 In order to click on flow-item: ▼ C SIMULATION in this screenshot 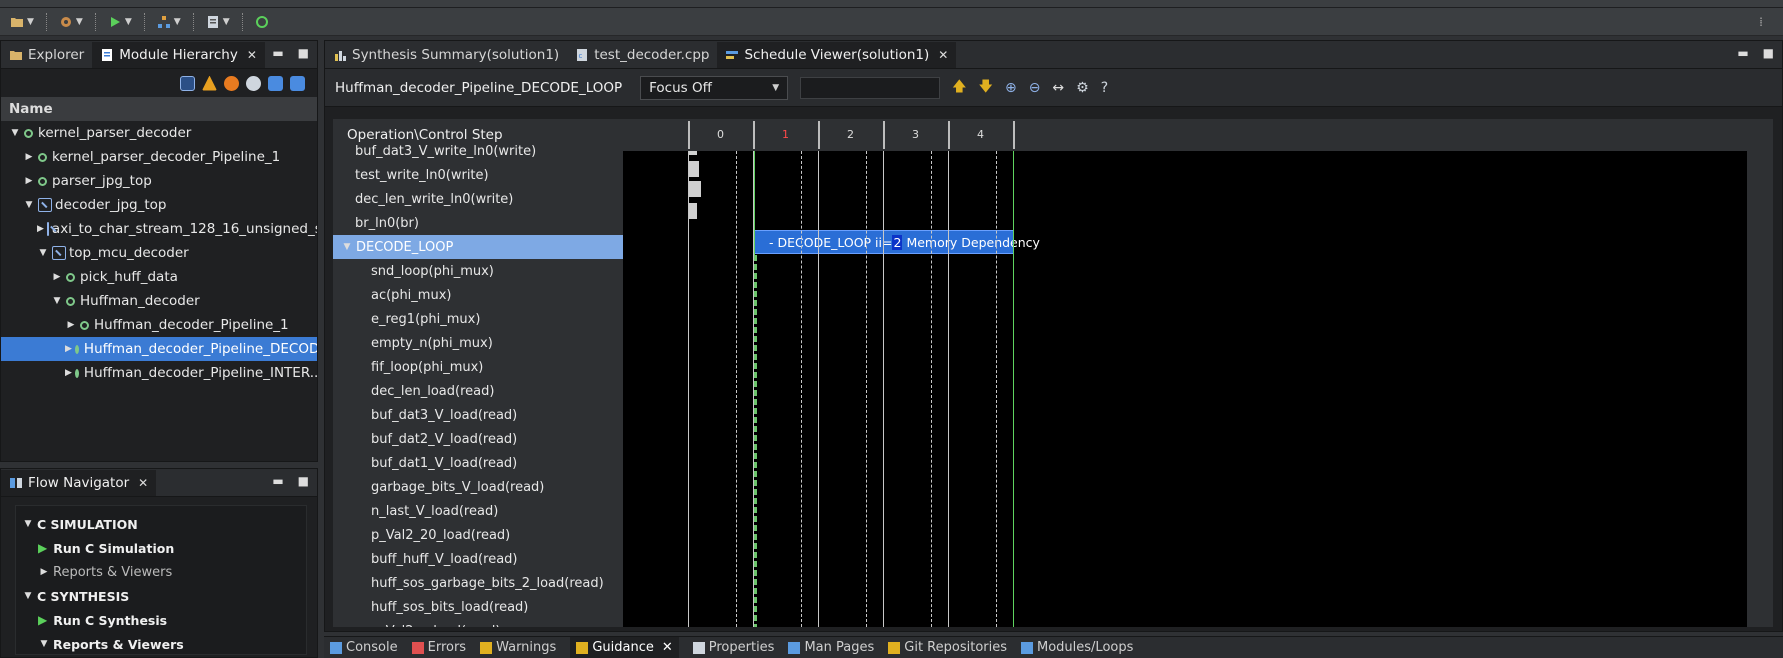, I will do `click(161, 524)`.